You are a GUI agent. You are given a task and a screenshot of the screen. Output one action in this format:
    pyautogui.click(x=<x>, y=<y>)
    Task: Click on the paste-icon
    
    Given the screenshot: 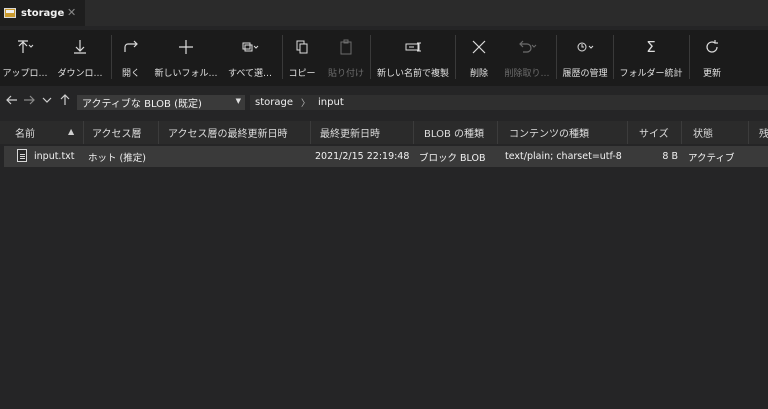 What is the action you would take?
    pyautogui.click(x=346, y=47)
    